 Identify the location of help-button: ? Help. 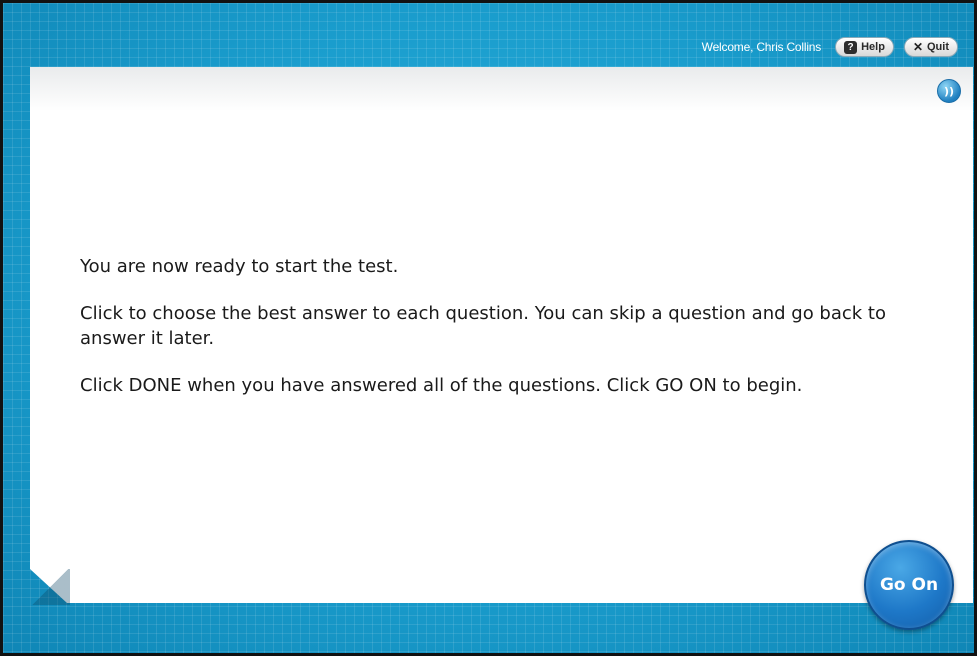
(864, 47).